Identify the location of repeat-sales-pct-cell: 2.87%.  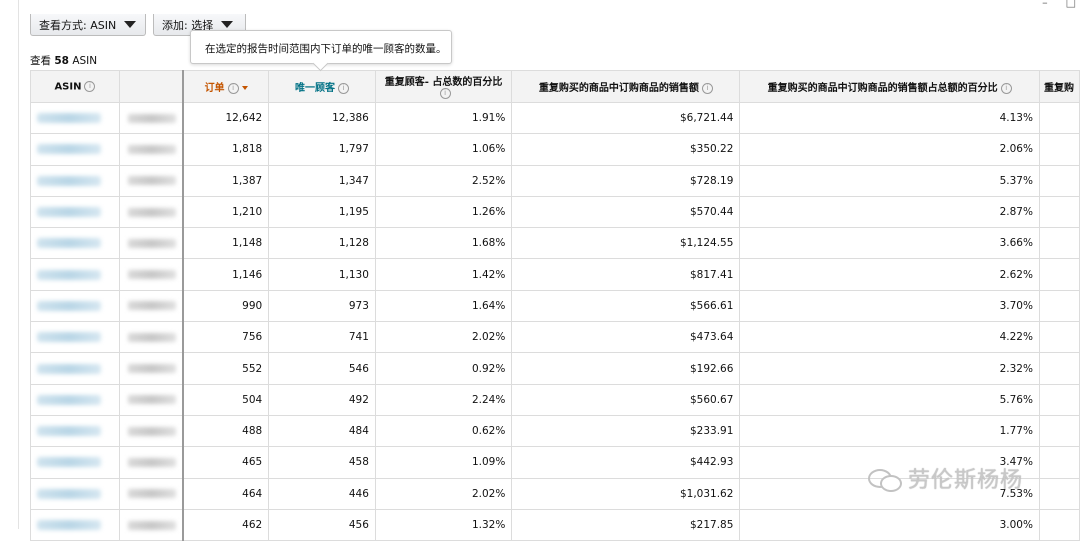
(889, 212).